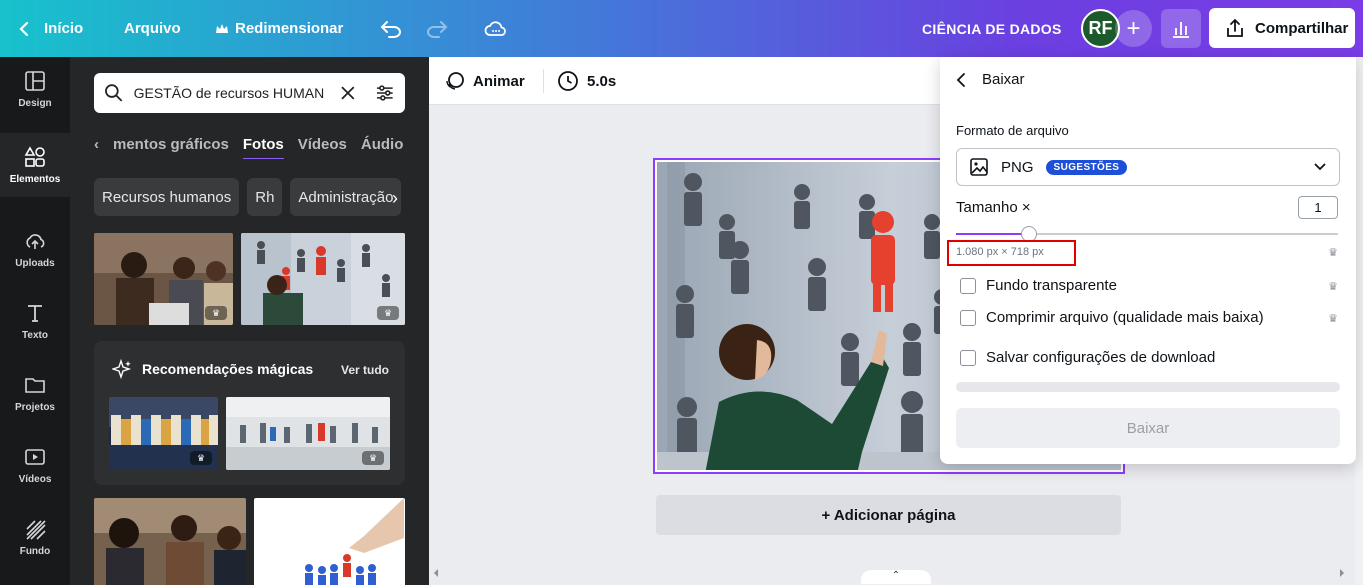 The height and width of the screenshot is (585, 1363). I want to click on rail-item-text: Texto, so click(35, 321).